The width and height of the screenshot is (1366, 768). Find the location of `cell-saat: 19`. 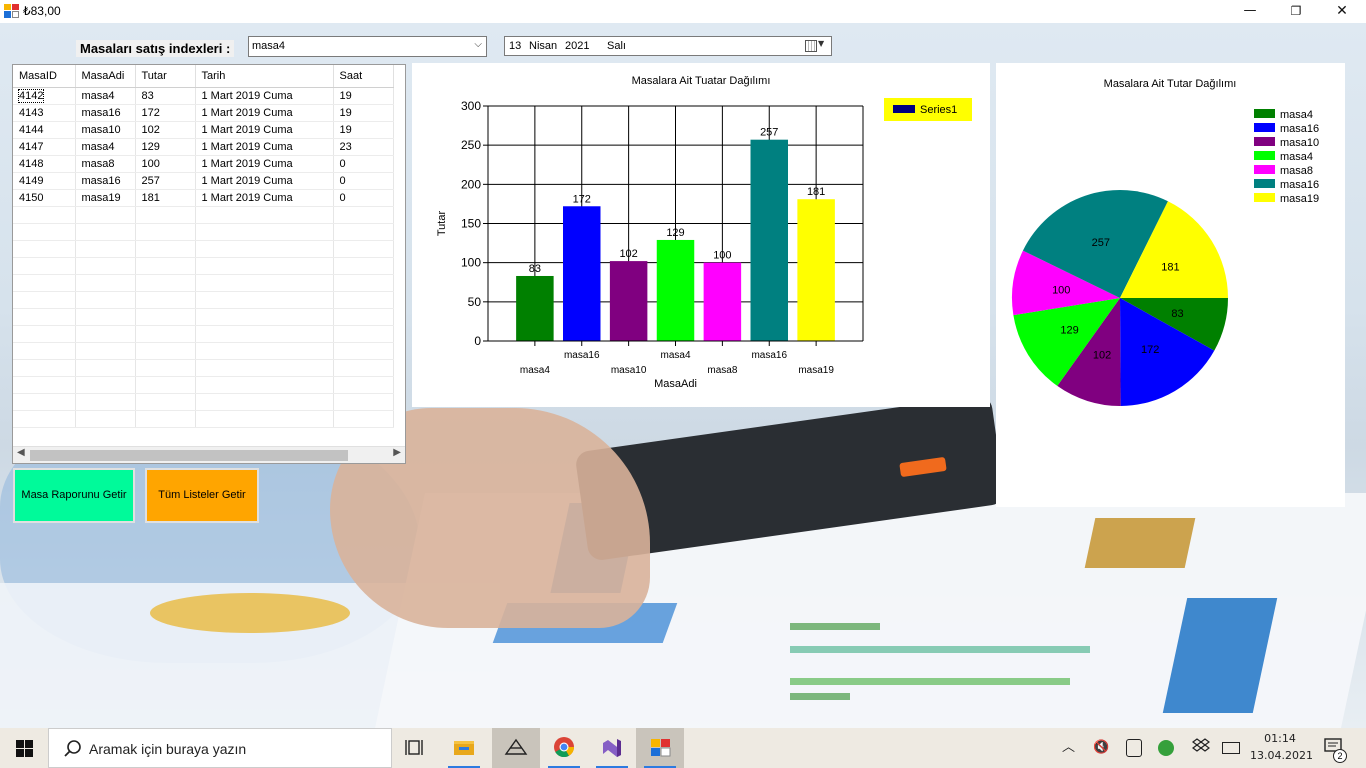

cell-saat: 19 is located at coordinates (363, 96).